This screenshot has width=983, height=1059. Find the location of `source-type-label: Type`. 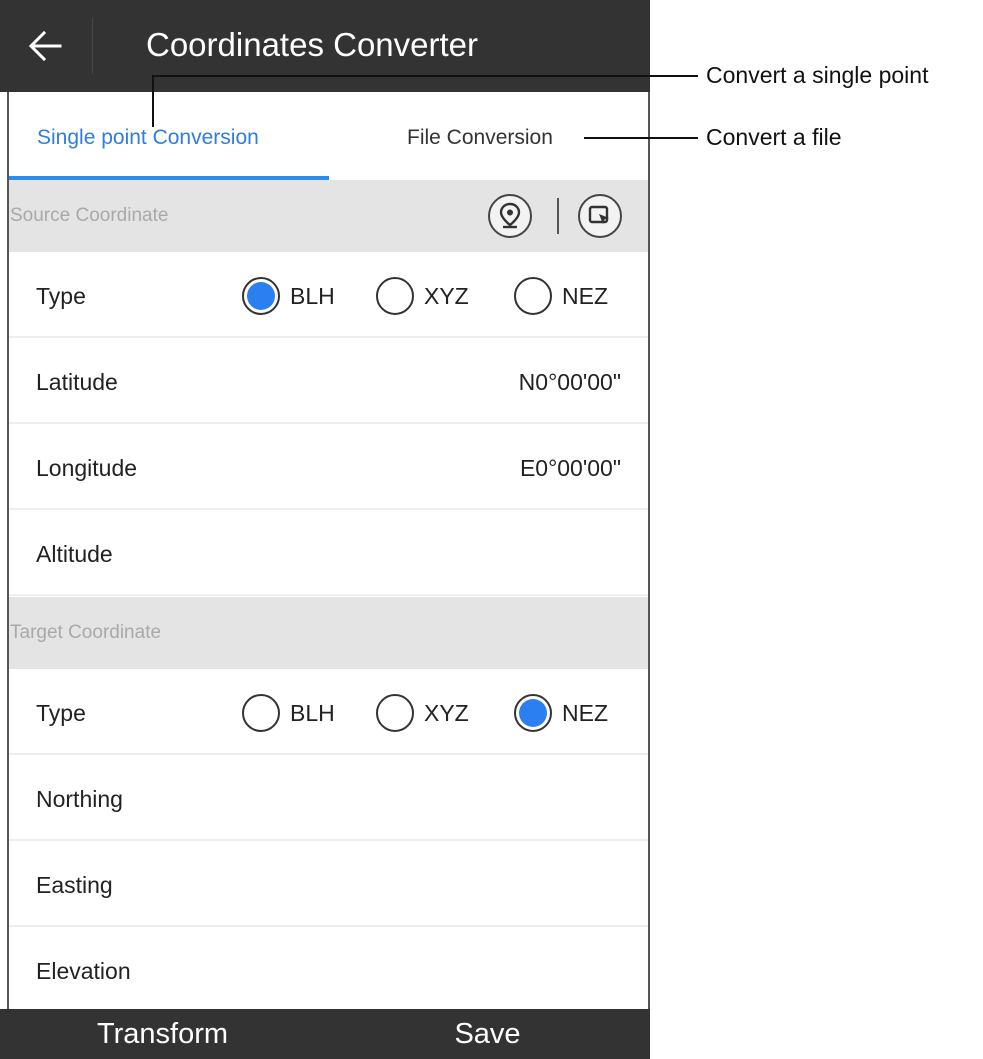

source-type-label: Type is located at coordinates (61, 296).